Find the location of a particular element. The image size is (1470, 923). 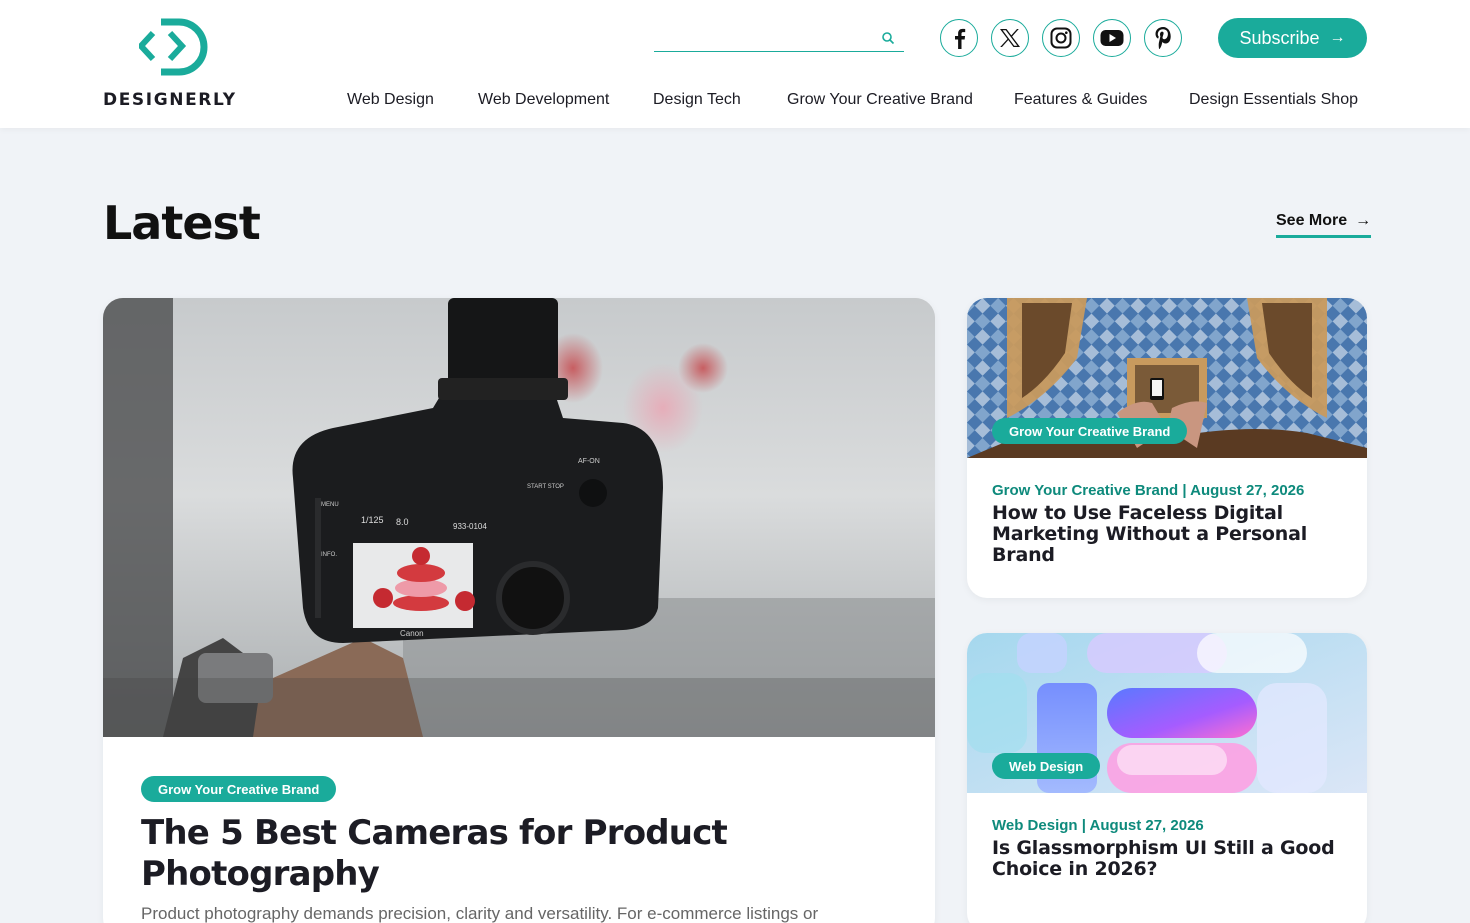

instagram-icon is located at coordinates (1061, 38).